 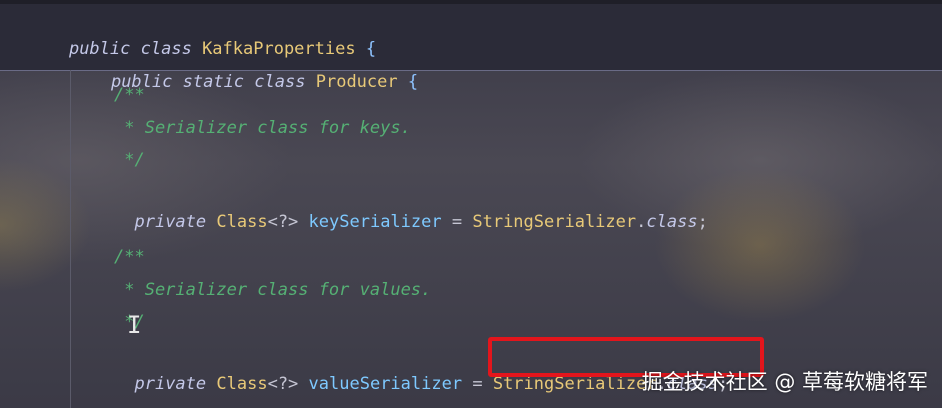 What do you see at coordinates (273, 290) in the screenshot?
I see `comment-text-values: * Serializer class for values.` at bounding box center [273, 290].